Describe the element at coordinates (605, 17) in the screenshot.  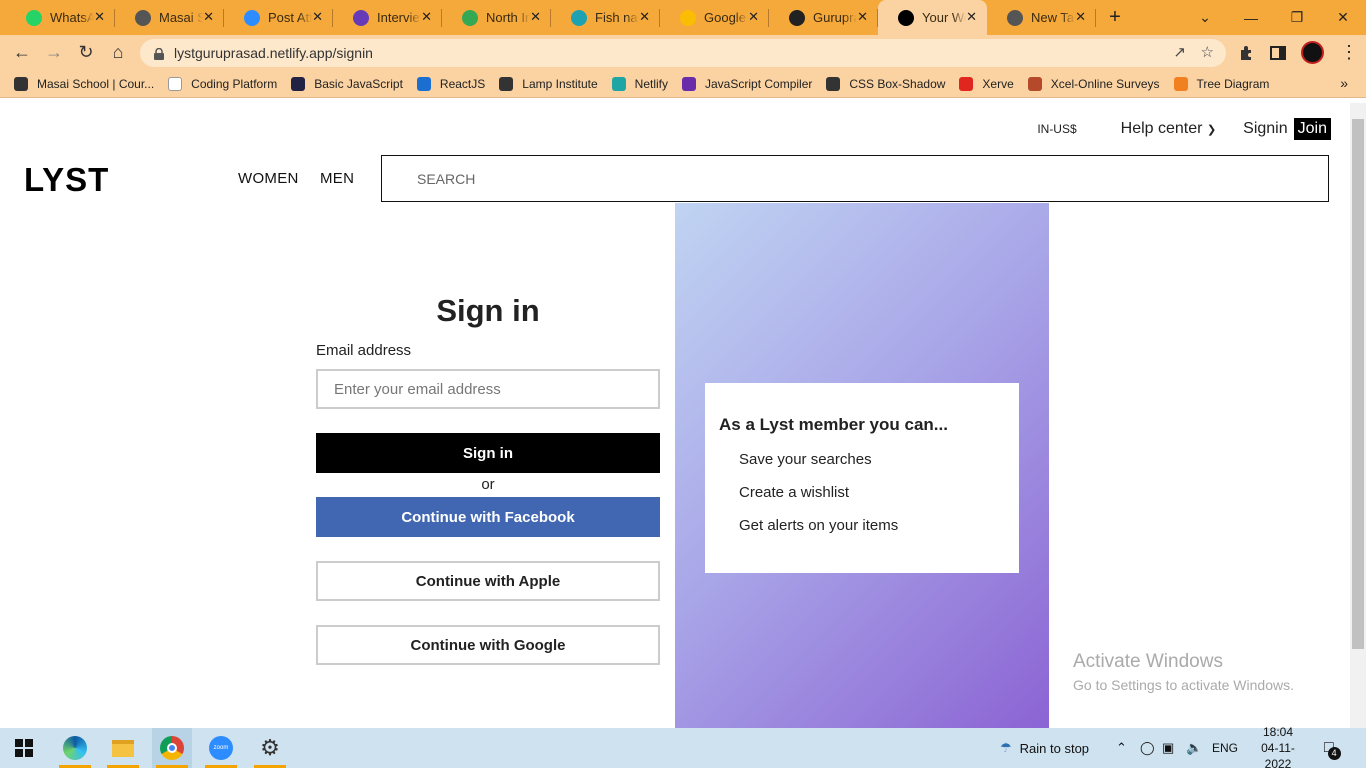
I see `browser-tab: Fish names✕` at that location.